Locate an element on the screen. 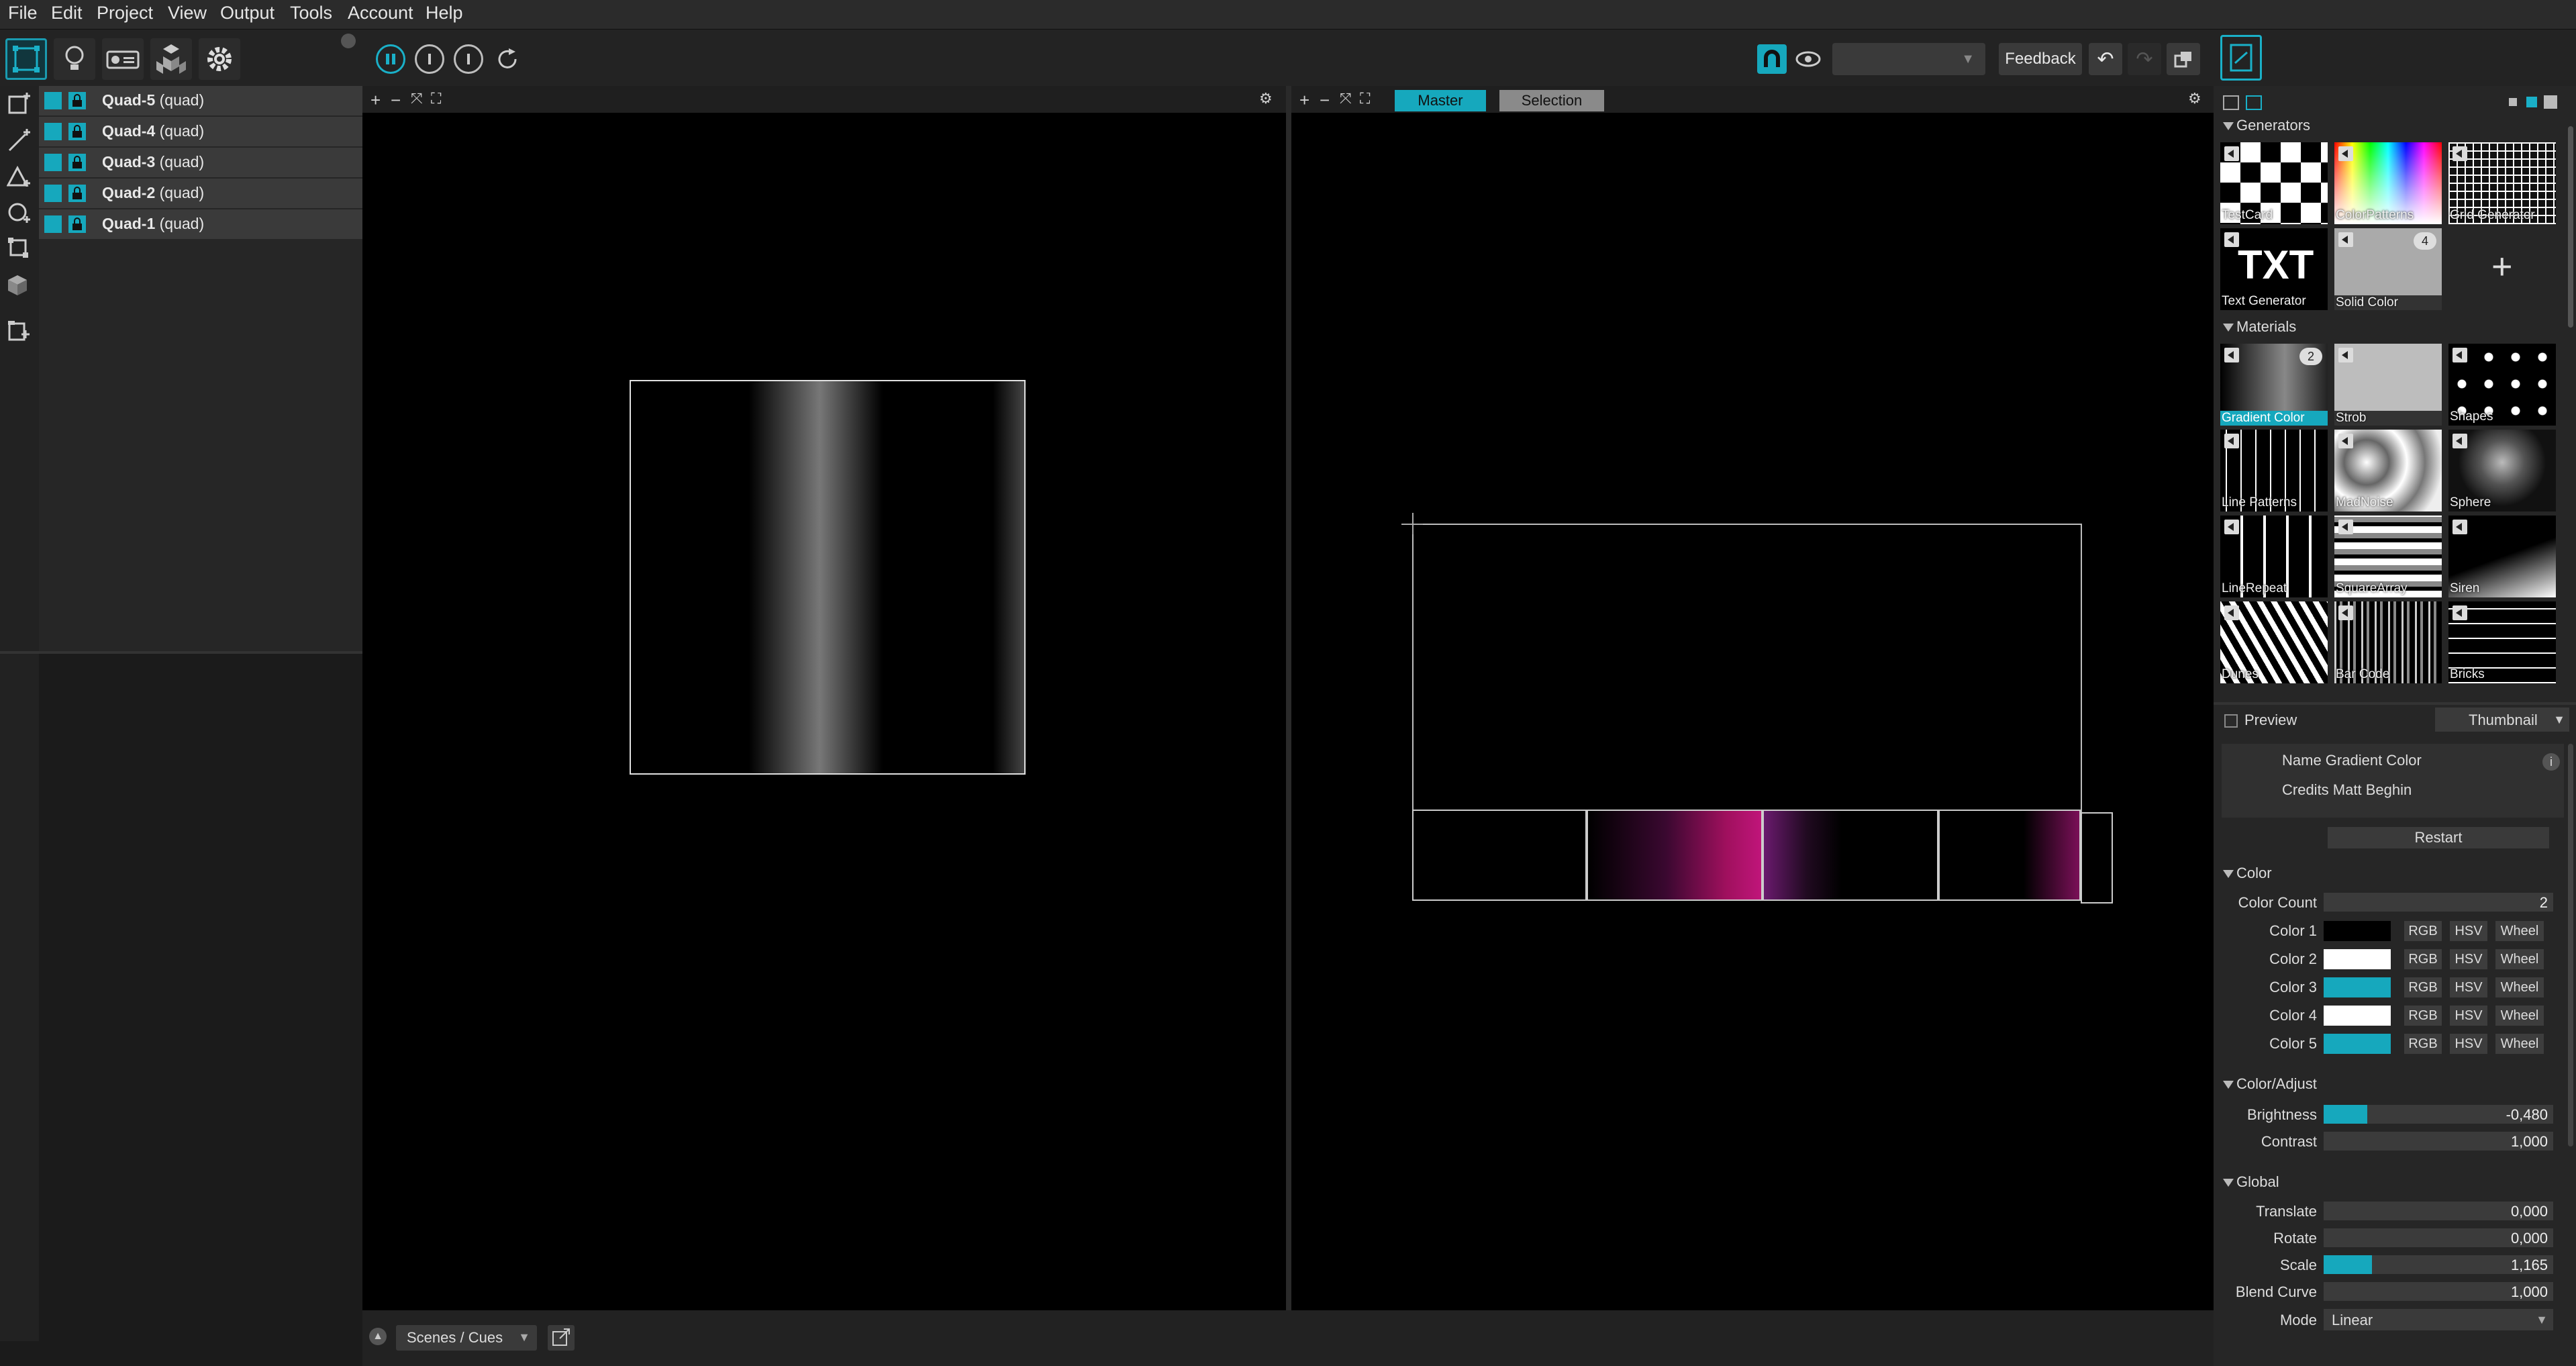  image-view-icon is located at coordinates (2254, 102).